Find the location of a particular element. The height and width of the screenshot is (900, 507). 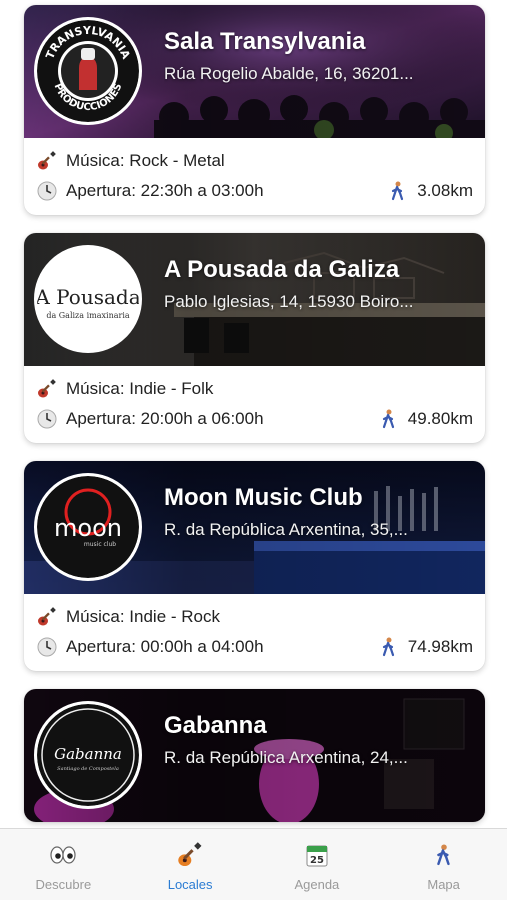

venue-logo: A Pousada da Galiza imaxinaria is located at coordinates (88, 299).